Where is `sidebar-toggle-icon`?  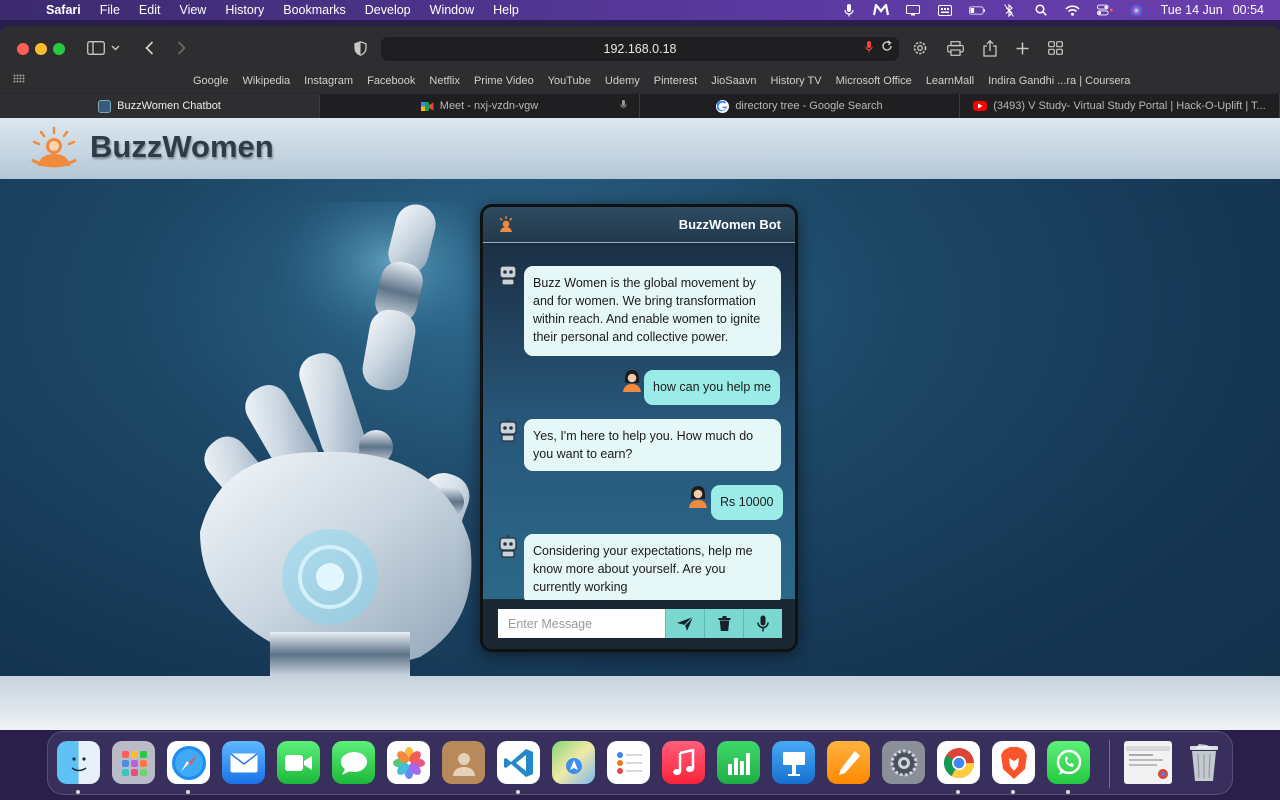
sidebar-toggle-icon is located at coordinates (96, 48).